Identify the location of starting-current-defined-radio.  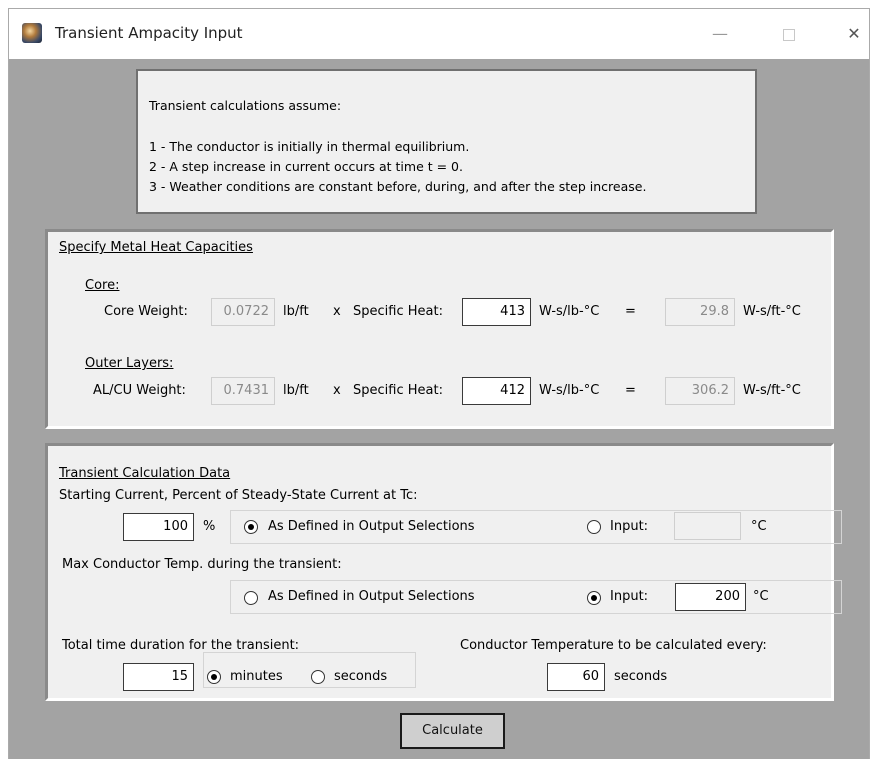
(251, 527).